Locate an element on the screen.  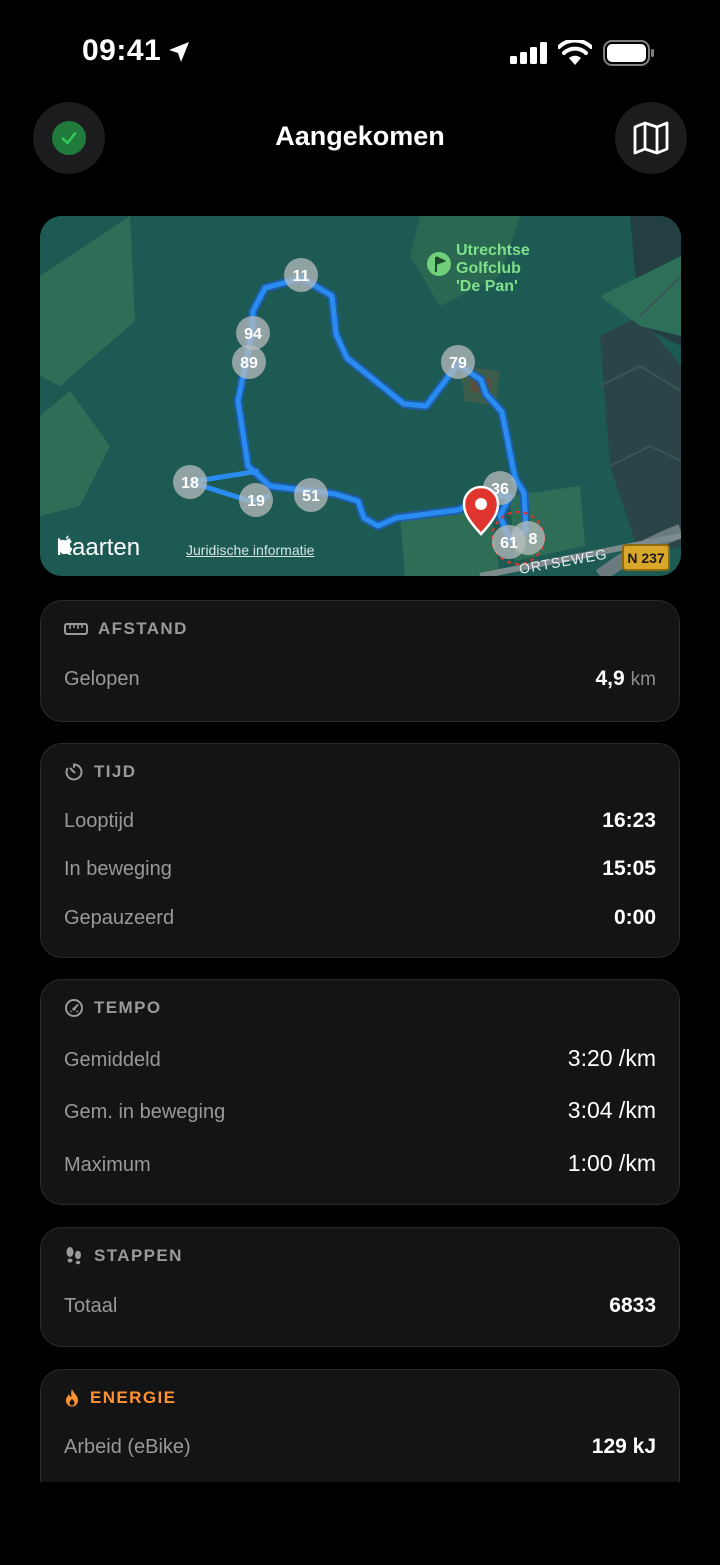
poi-label-line2: Golfclub is located at coordinates (488, 268).